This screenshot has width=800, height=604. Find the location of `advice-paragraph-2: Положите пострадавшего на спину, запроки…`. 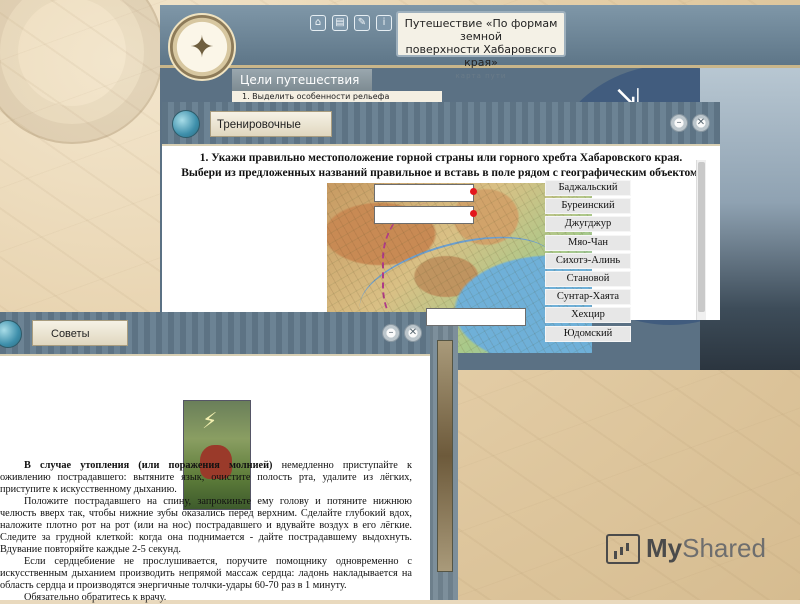

advice-paragraph-2: Положите пострадавшего на спину, запроки… is located at coordinates (206, 525).